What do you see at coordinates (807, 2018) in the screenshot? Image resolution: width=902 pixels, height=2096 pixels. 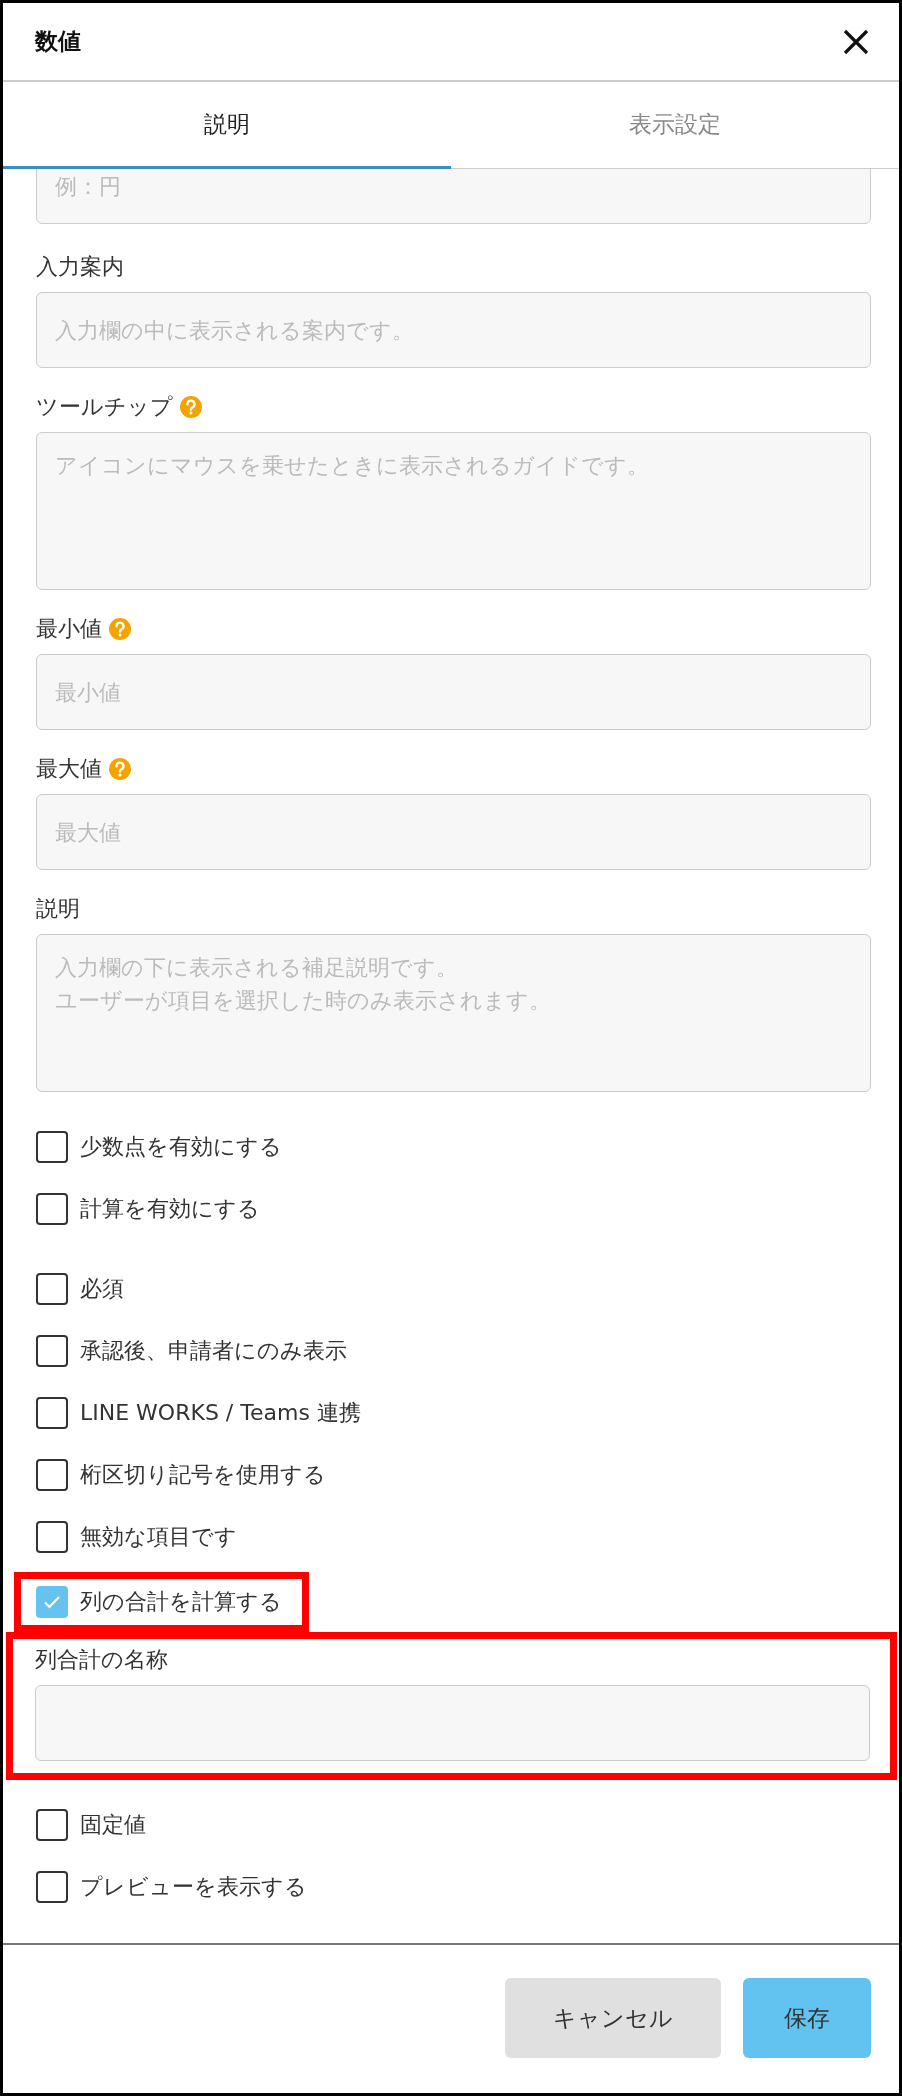 I see `save-button: 保存` at bounding box center [807, 2018].